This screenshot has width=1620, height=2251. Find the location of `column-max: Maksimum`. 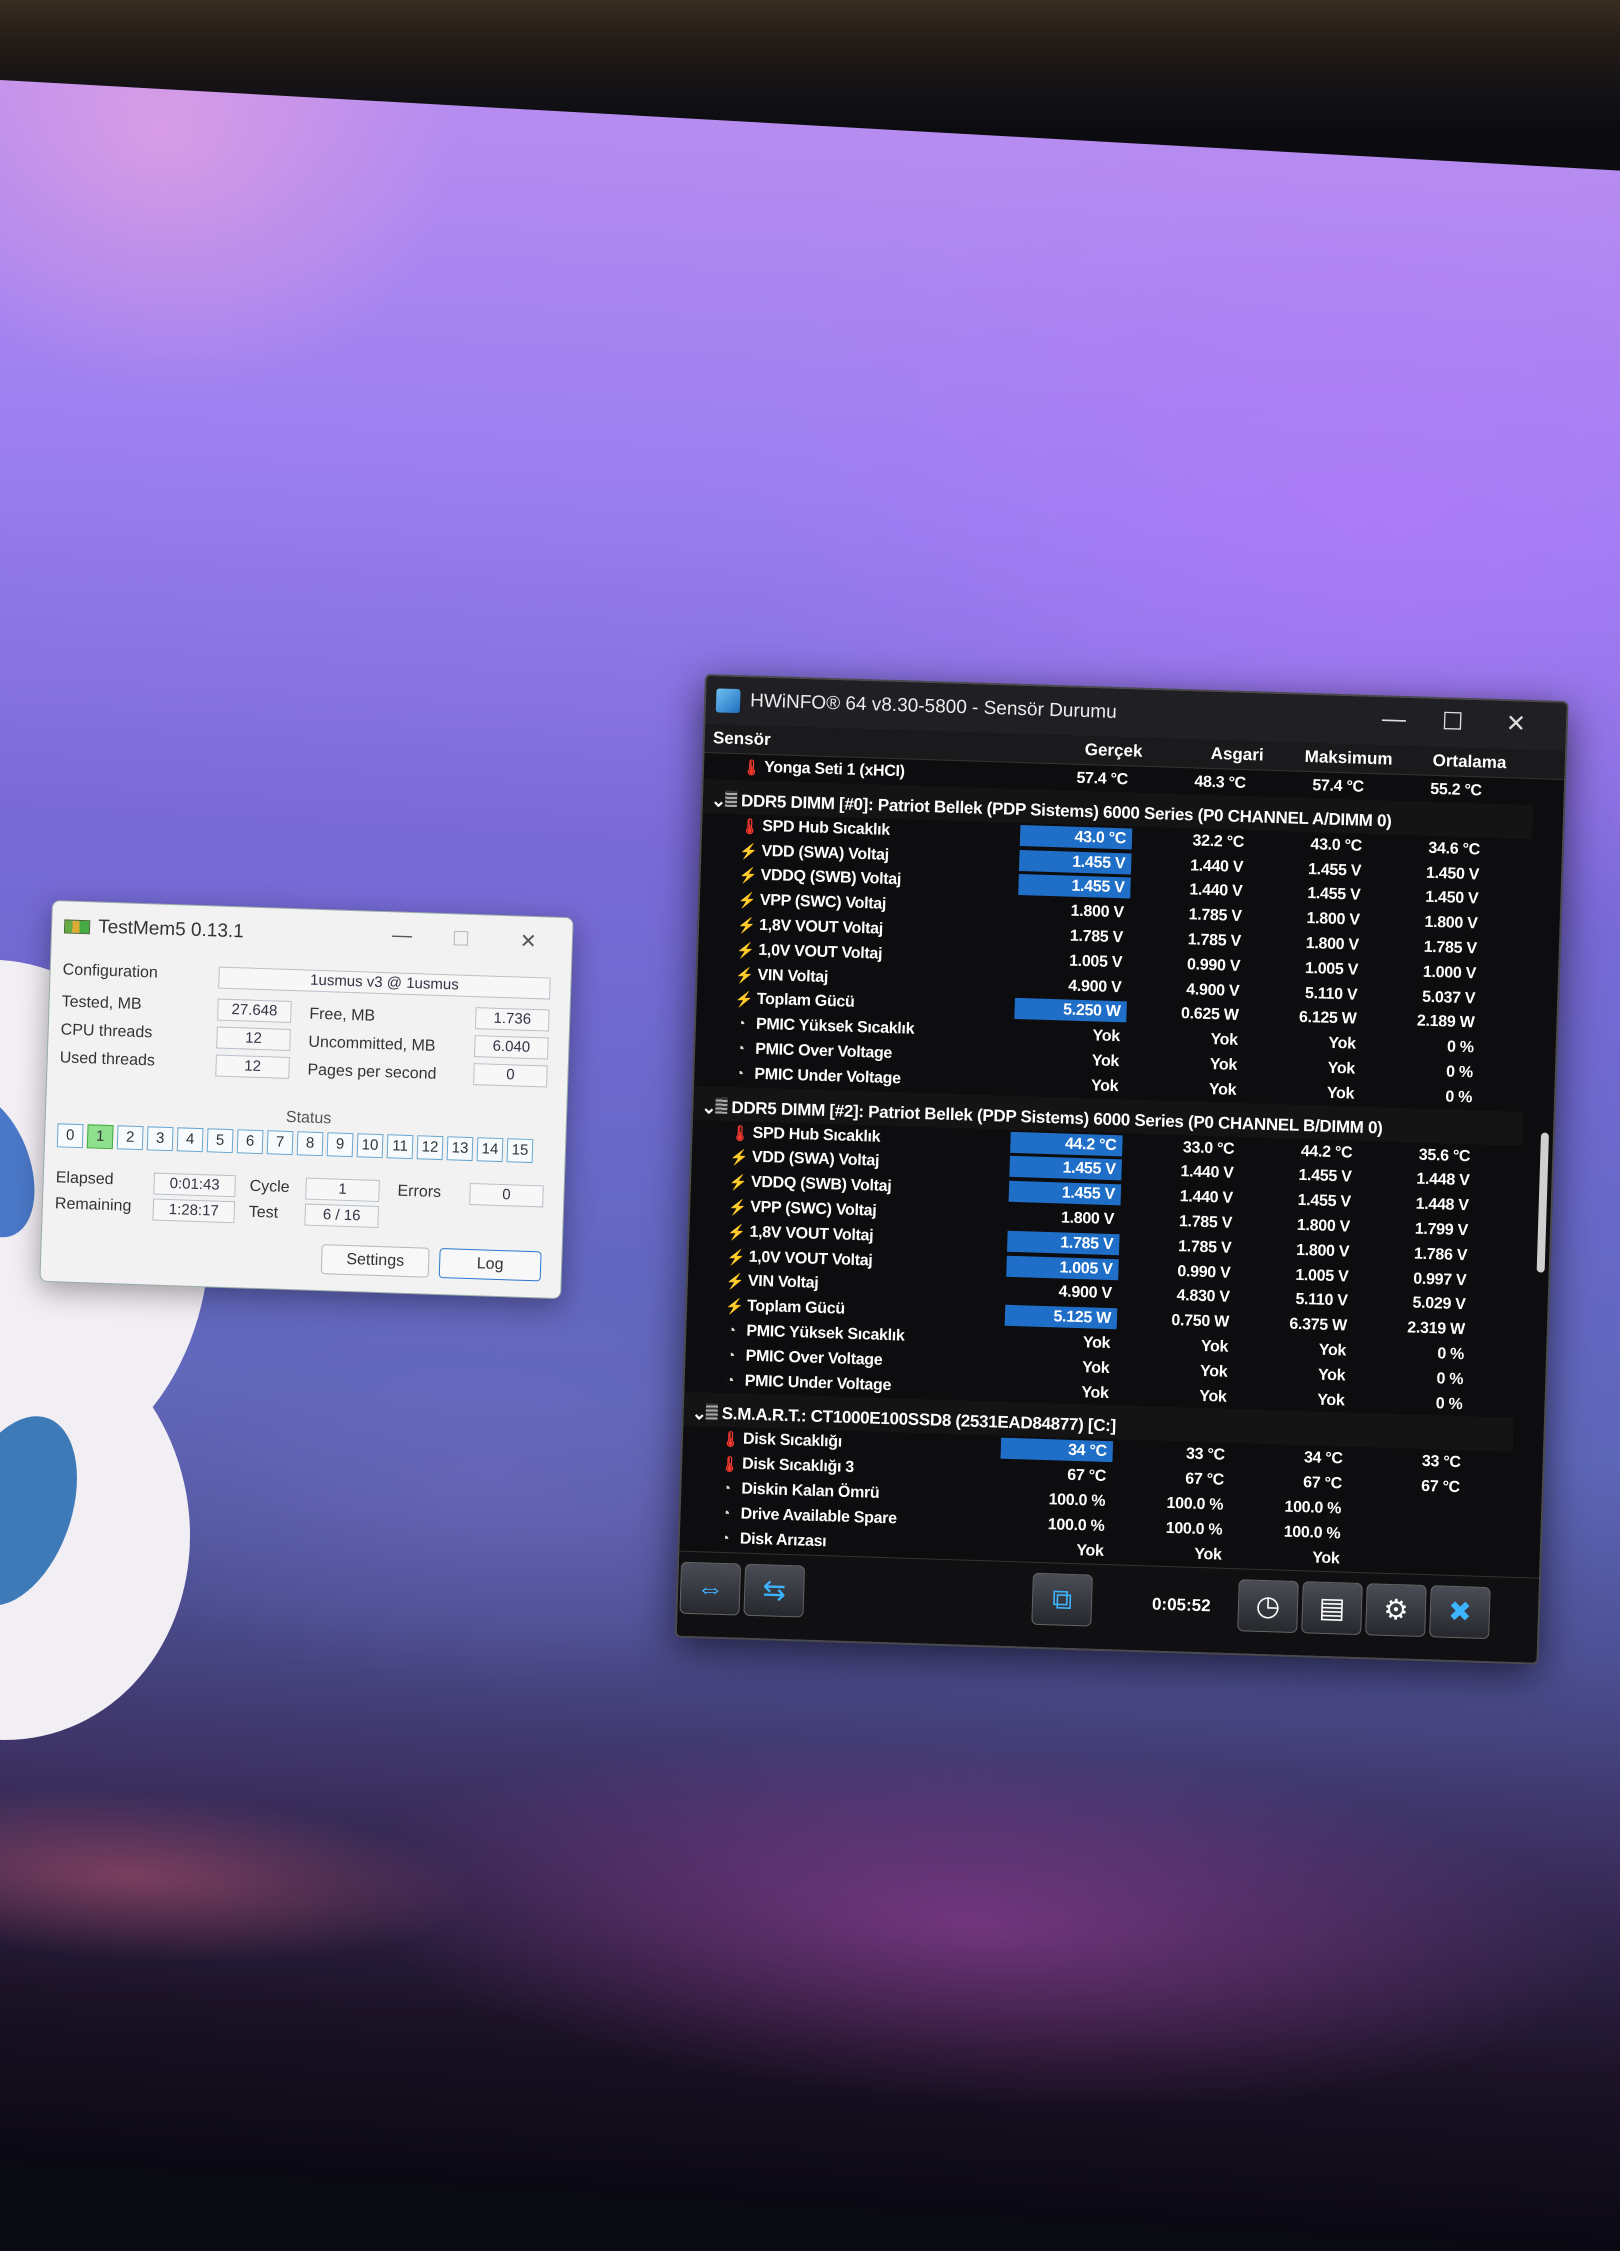

column-max: Maksimum is located at coordinates (1348, 758).